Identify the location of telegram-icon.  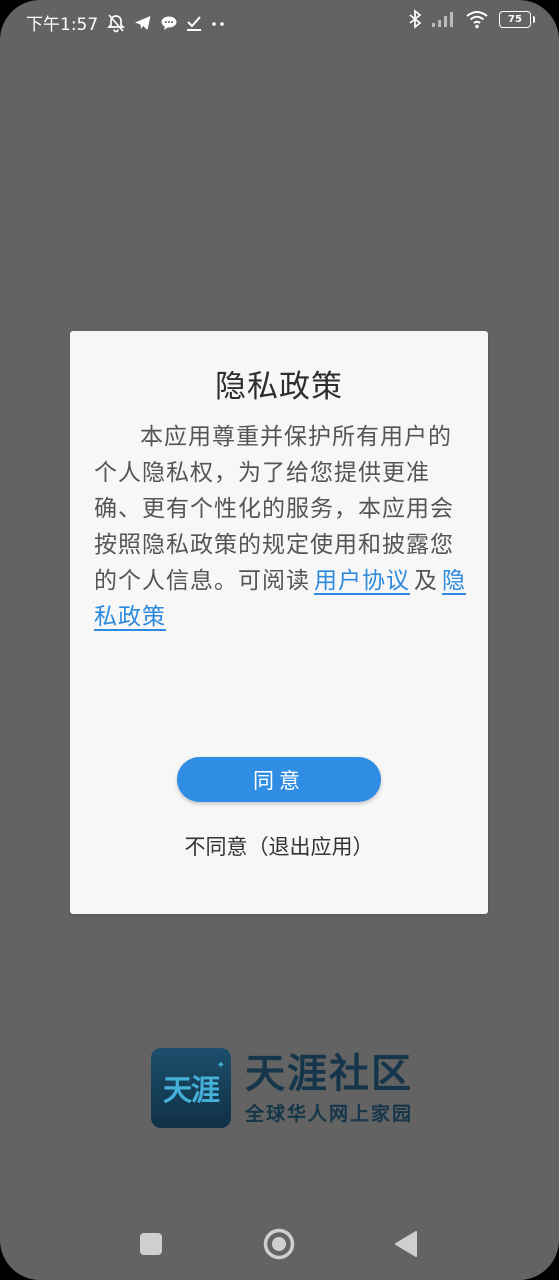
(143, 23).